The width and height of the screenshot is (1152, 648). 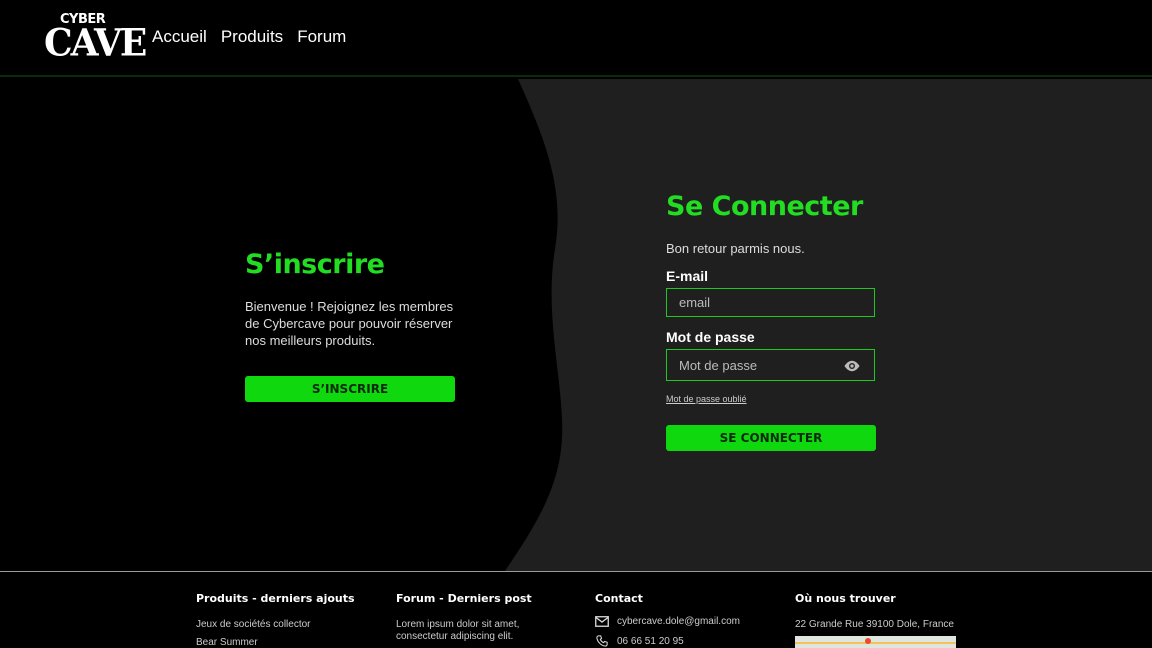 I want to click on phone-icon, so click(x=602, y=641).